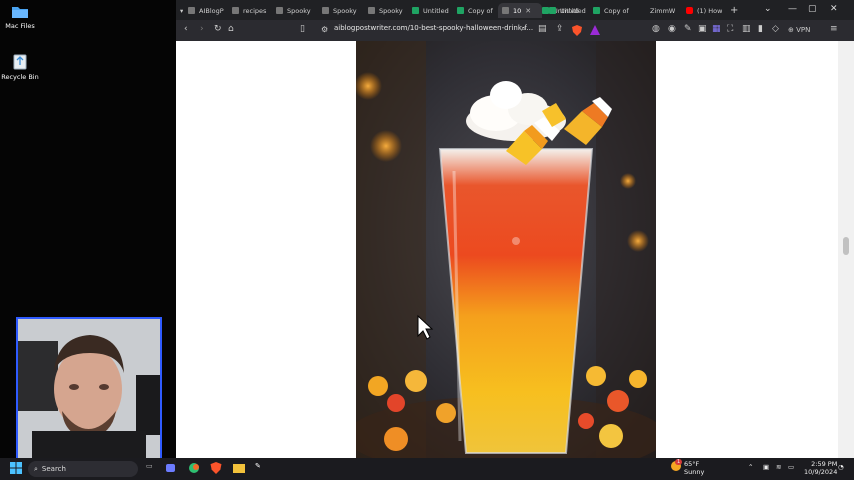 Image resolution: width=854 pixels, height=480 pixels. Describe the element at coordinates (778, 467) in the screenshot. I see `wifi-icon: ≋` at that location.